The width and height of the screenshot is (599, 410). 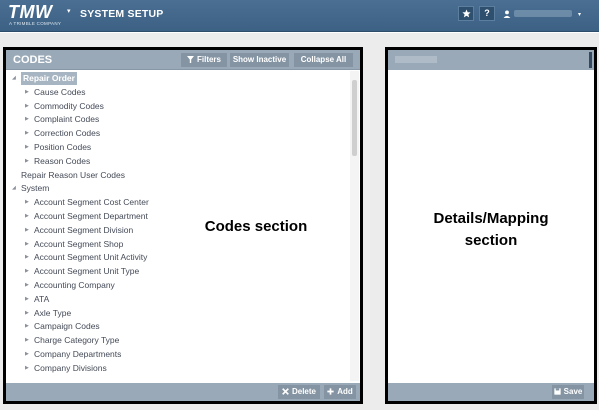 I want to click on tree-item-label: Cause Codes, so click(x=60, y=91).